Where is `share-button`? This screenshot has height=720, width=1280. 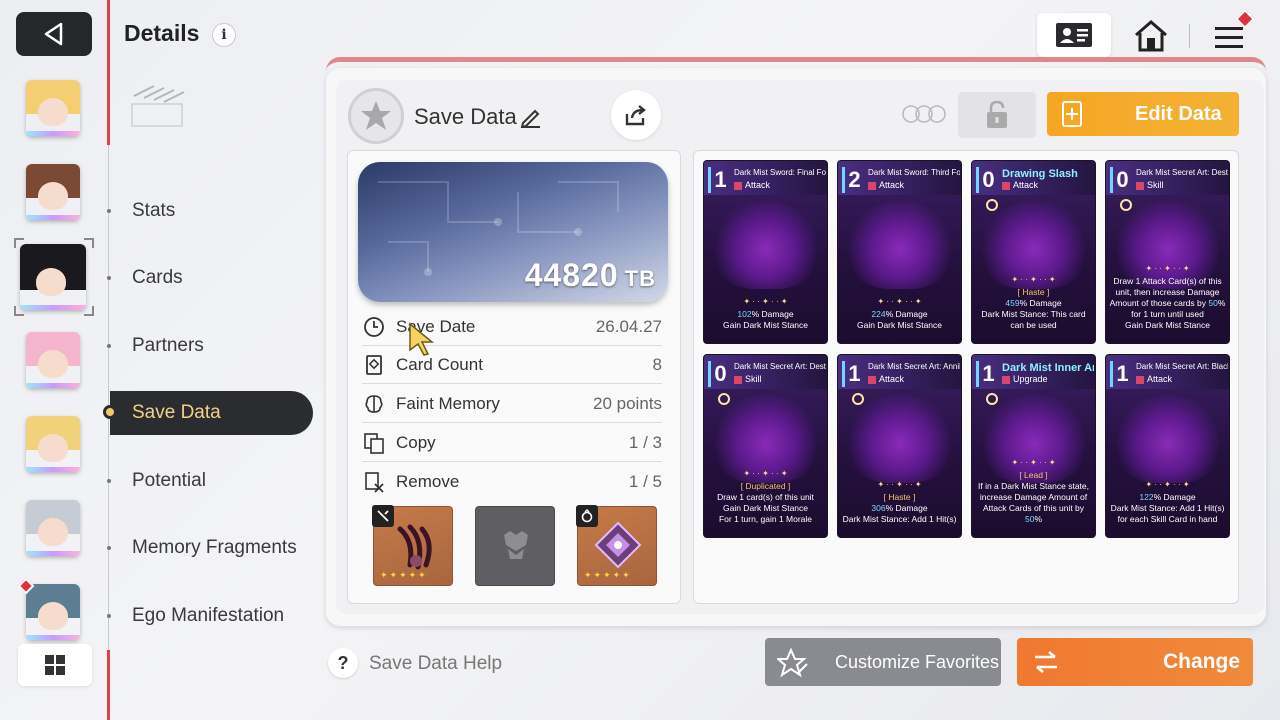
share-button is located at coordinates (636, 115).